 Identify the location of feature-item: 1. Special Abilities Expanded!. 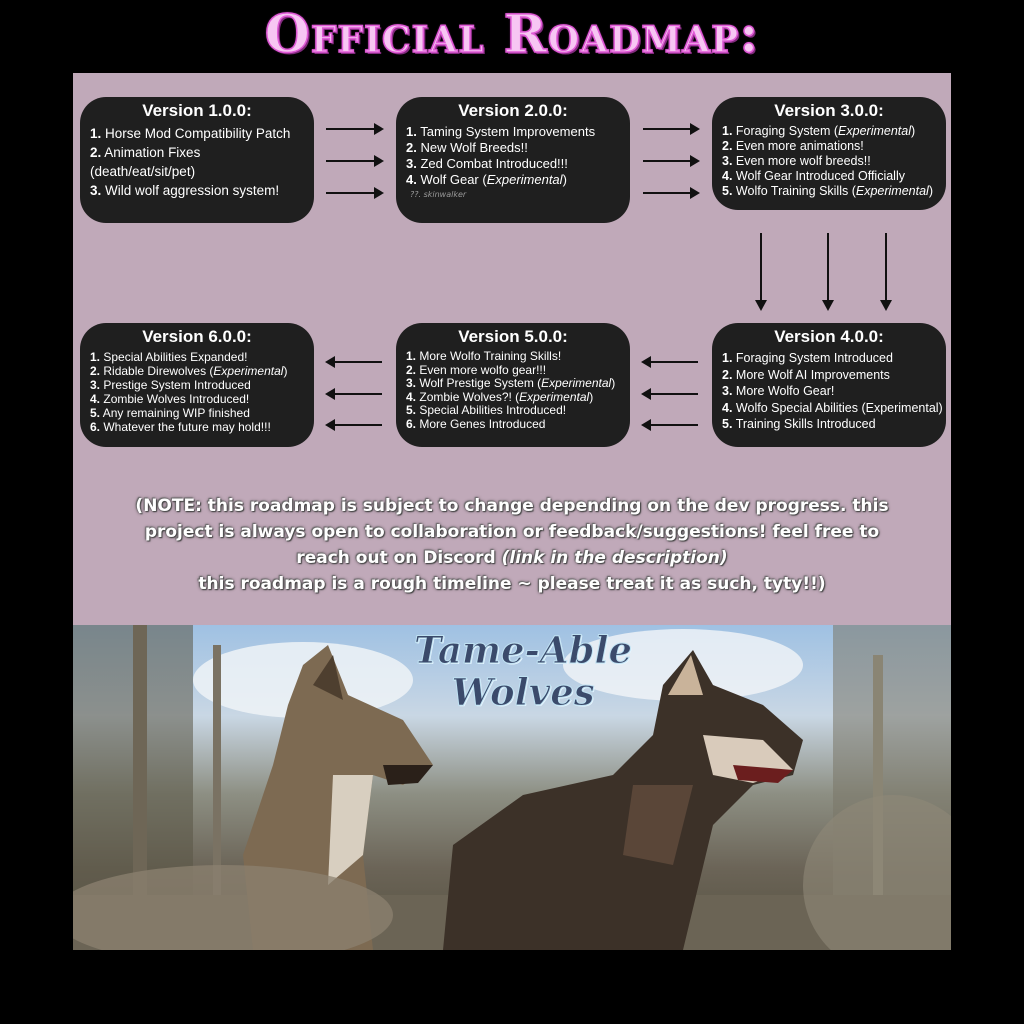
(197, 357).